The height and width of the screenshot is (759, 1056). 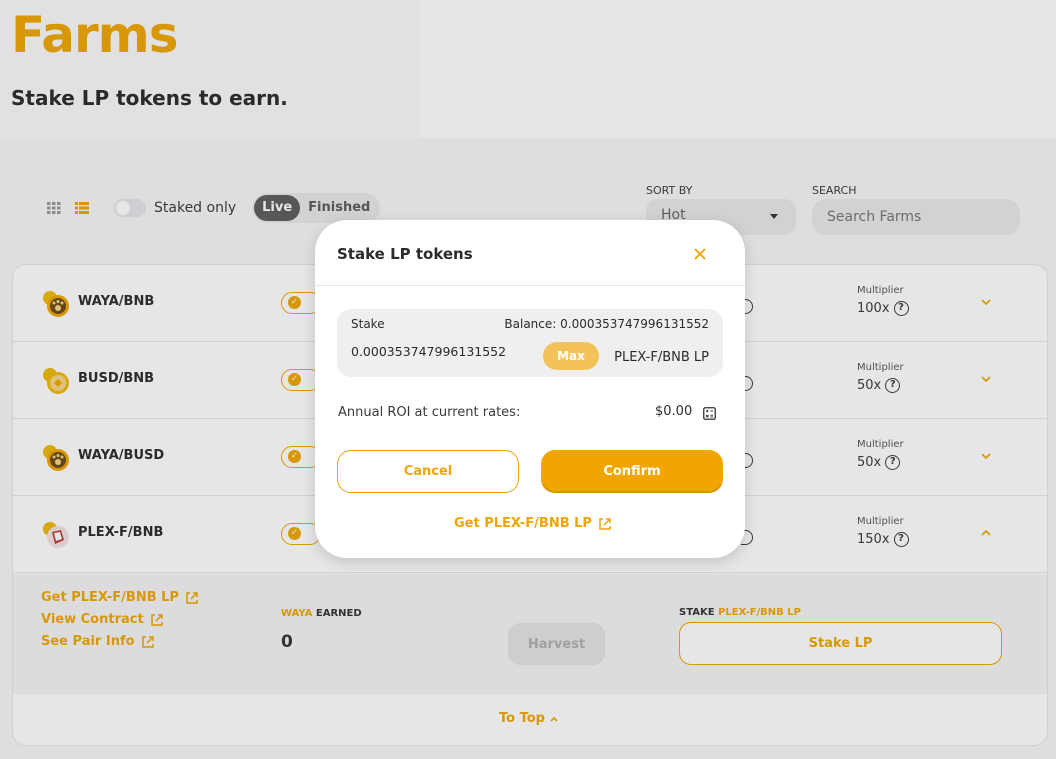 I want to click on close-icon, so click(x=700, y=254).